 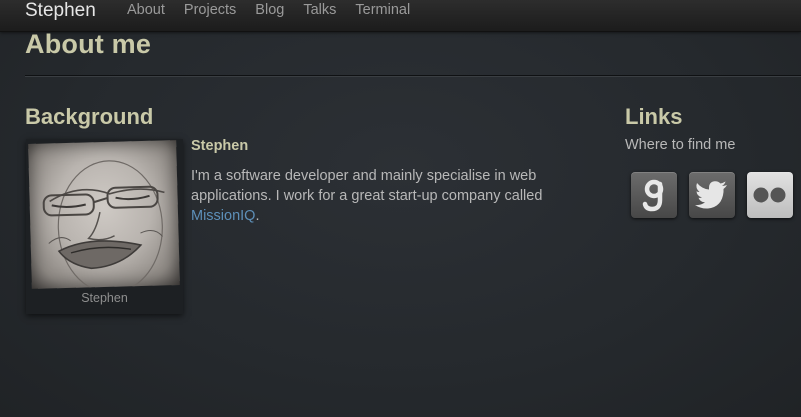 What do you see at coordinates (413, 76) in the screenshot?
I see `title-divider` at bounding box center [413, 76].